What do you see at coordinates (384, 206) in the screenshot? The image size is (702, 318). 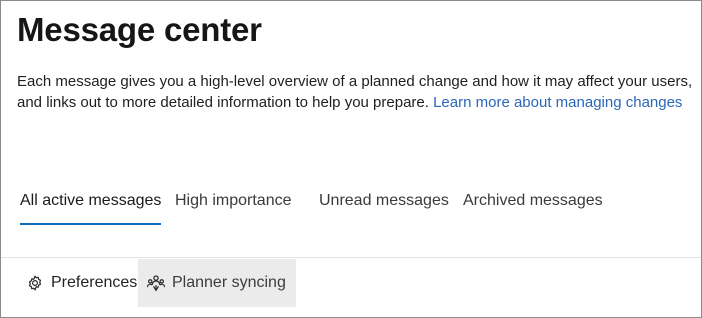 I see `tab-unread-messages: Unread messages` at bounding box center [384, 206].